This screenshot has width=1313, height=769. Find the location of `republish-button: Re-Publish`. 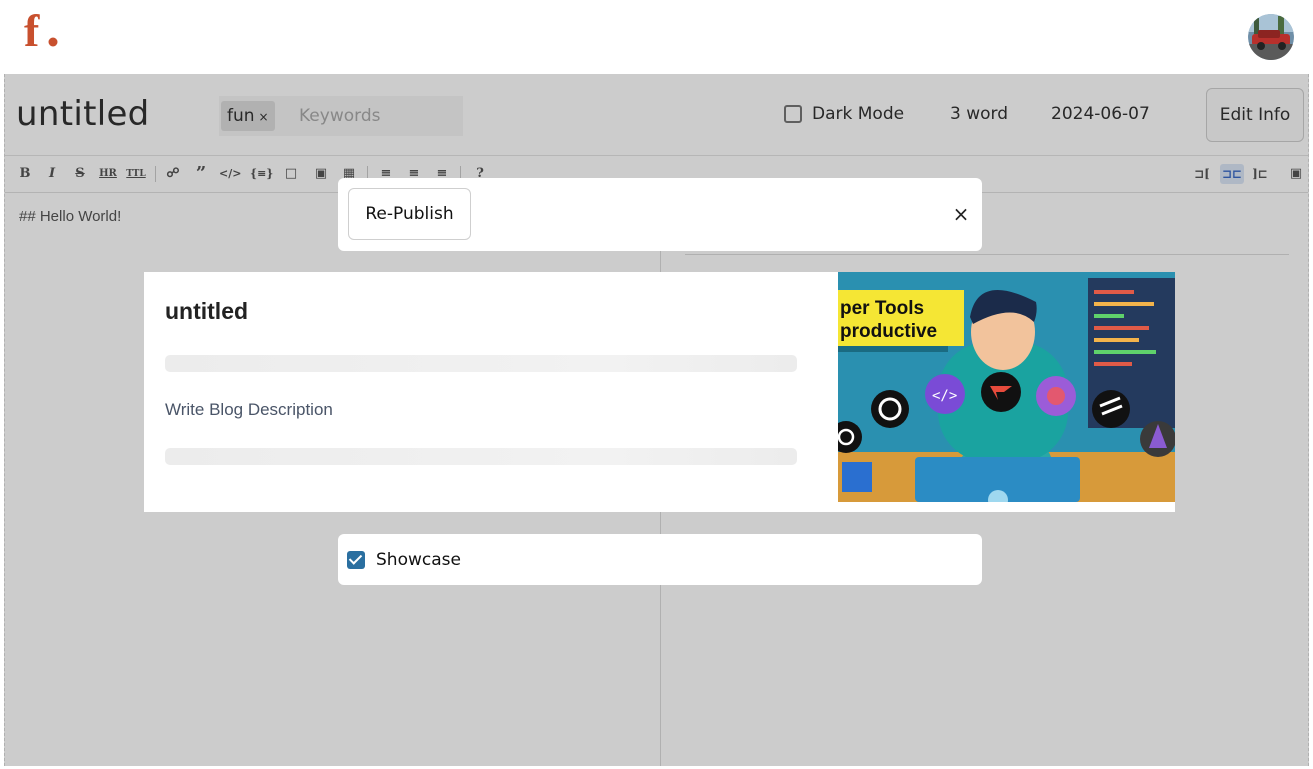

republish-button: Re-Publish is located at coordinates (409, 214).